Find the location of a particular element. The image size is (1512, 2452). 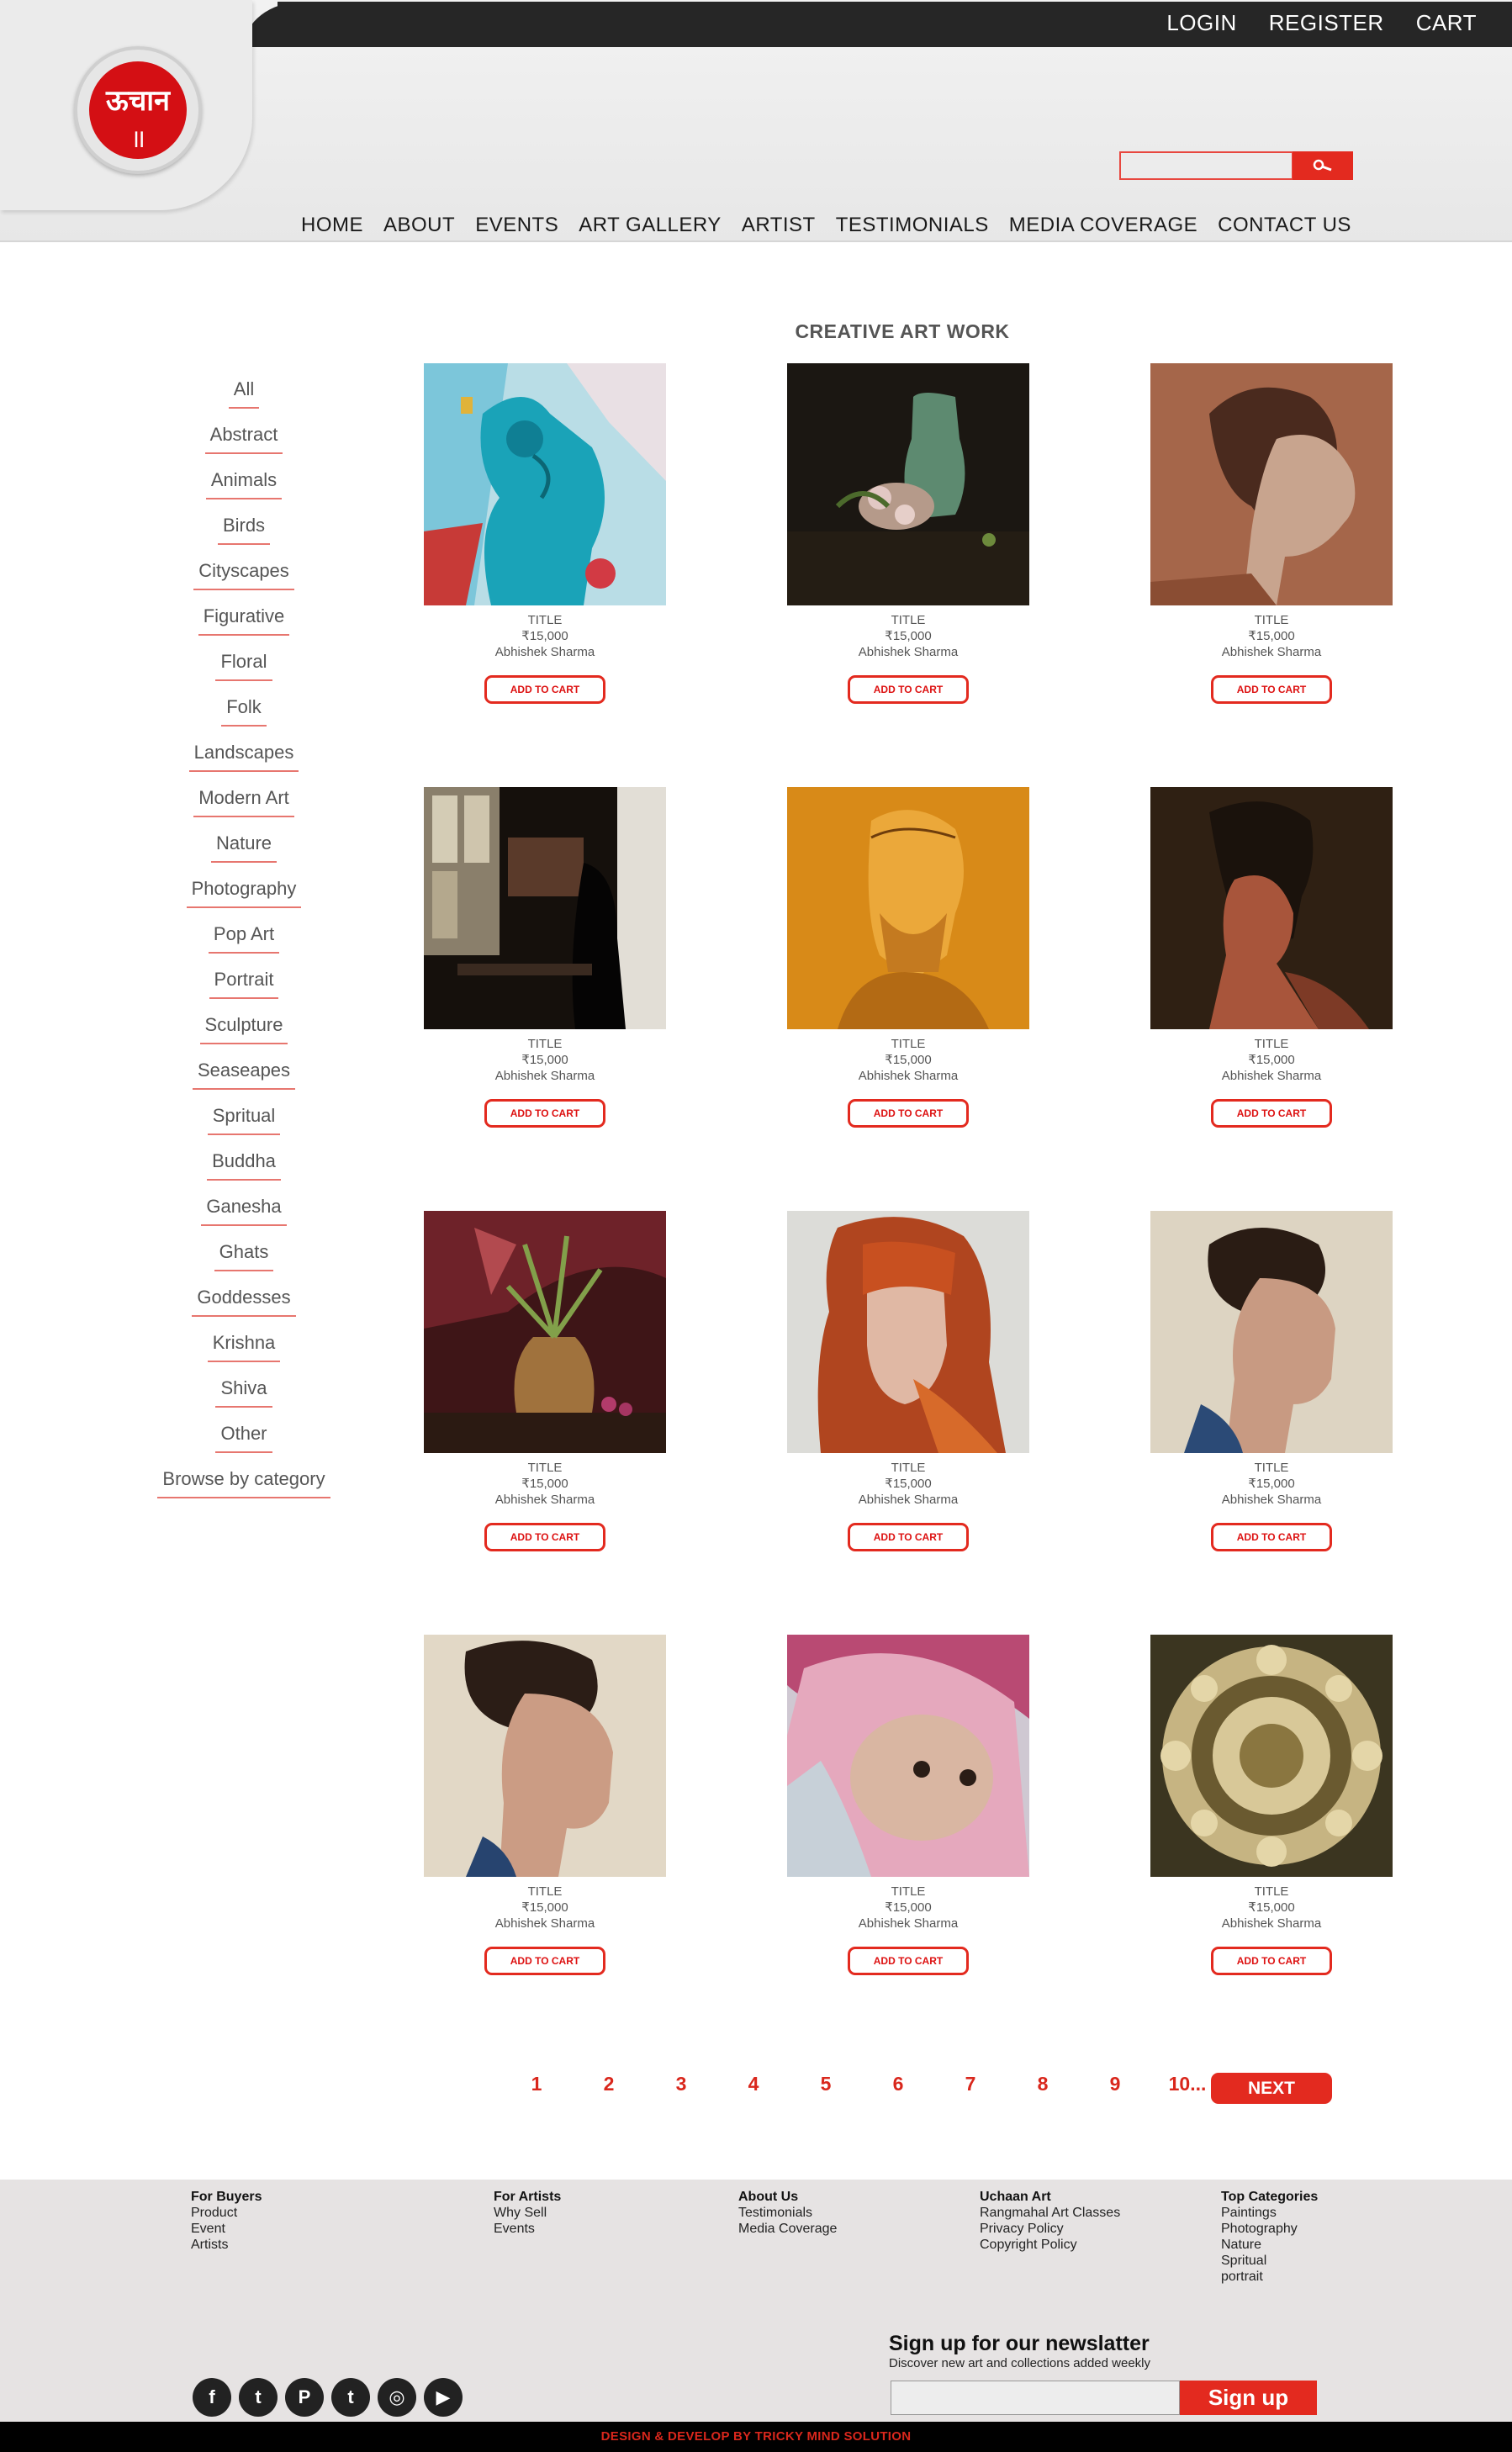

nav-home: HOME is located at coordinates (332, 225).